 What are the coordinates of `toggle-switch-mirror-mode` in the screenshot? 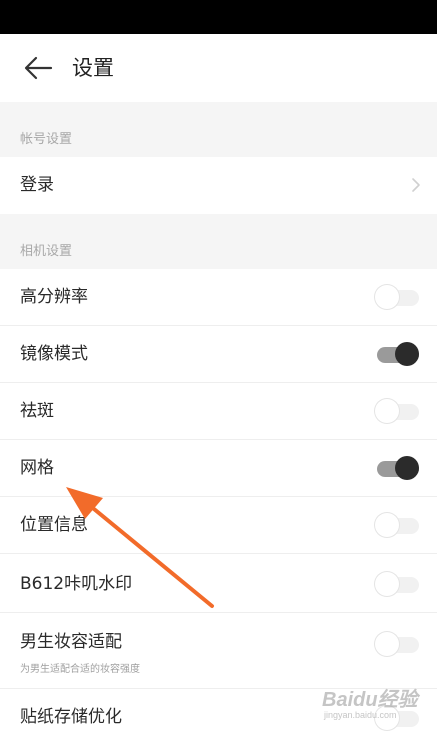 It's located at (398, 355).